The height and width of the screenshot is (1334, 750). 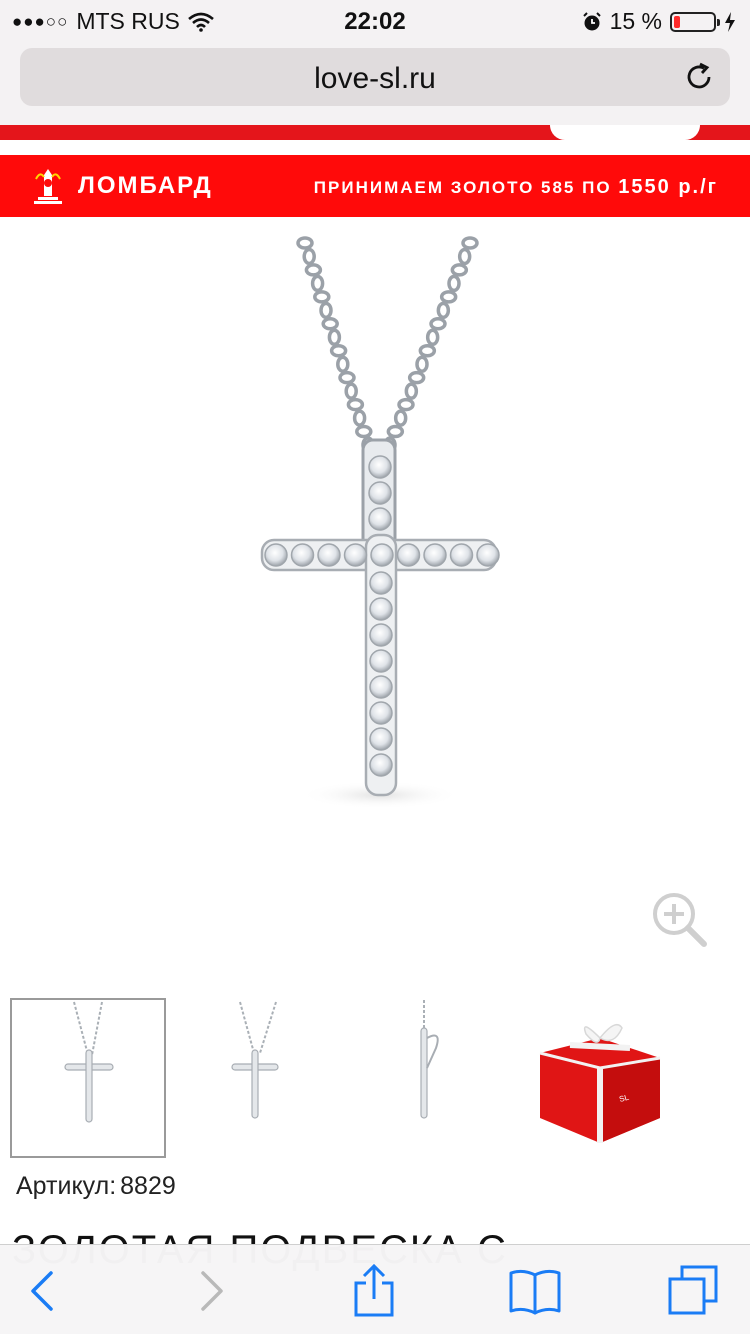 I want to click on zoom-in-icon, so click(x=680, y=920).